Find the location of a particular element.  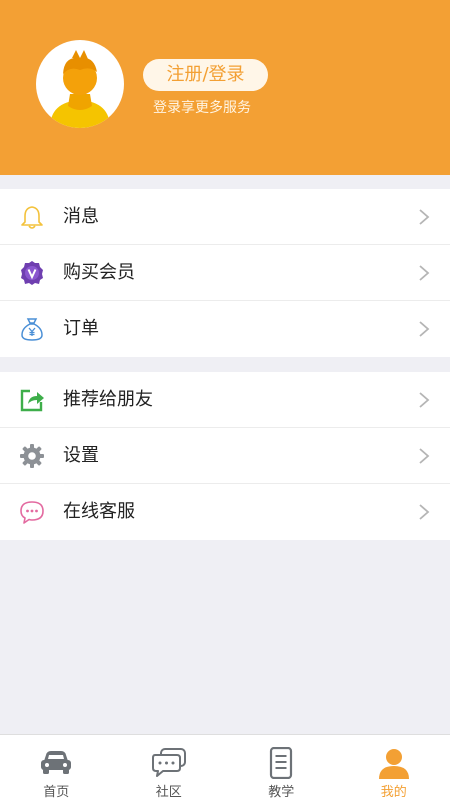

chat-support-icon is located at coordinates (32, 512).